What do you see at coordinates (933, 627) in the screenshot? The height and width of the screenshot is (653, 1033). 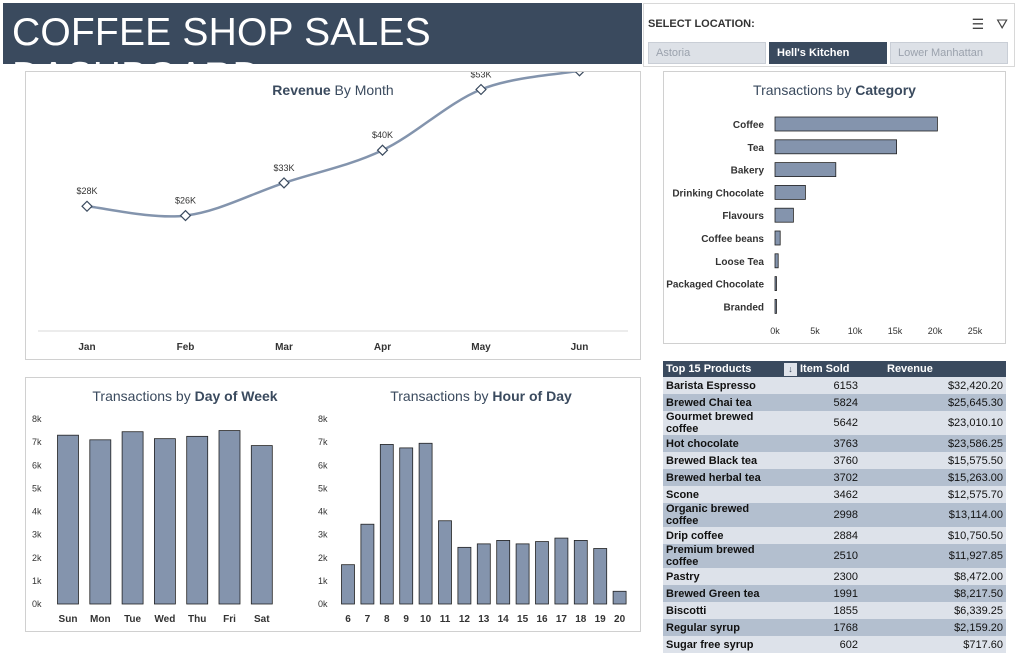 I see `revenue-cell: $2,159.20` at bounding box center [933, 627].